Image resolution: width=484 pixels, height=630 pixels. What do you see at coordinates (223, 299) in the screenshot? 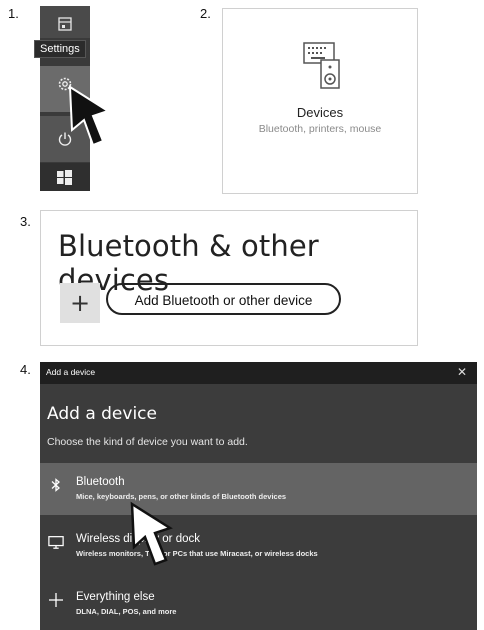
I see `add-bluetooth-device-button: Add Bluetooth or other device` at bounding box center [223, 299].